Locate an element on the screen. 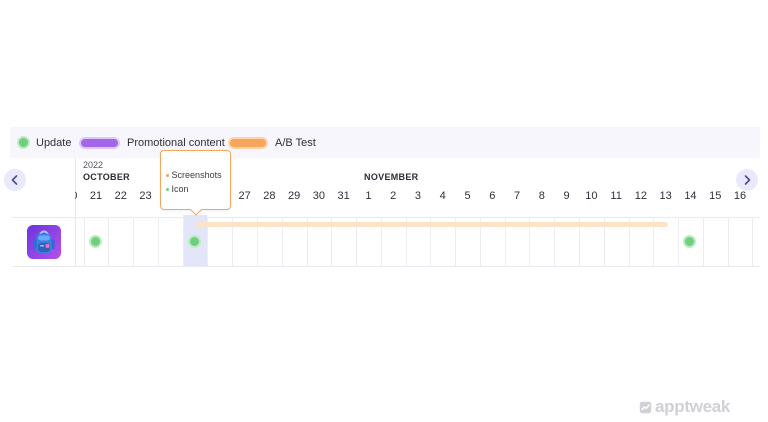 Image resolution: width=768 pixels, height=422 pixels. next-period-button is located at coordinates (747, 180).